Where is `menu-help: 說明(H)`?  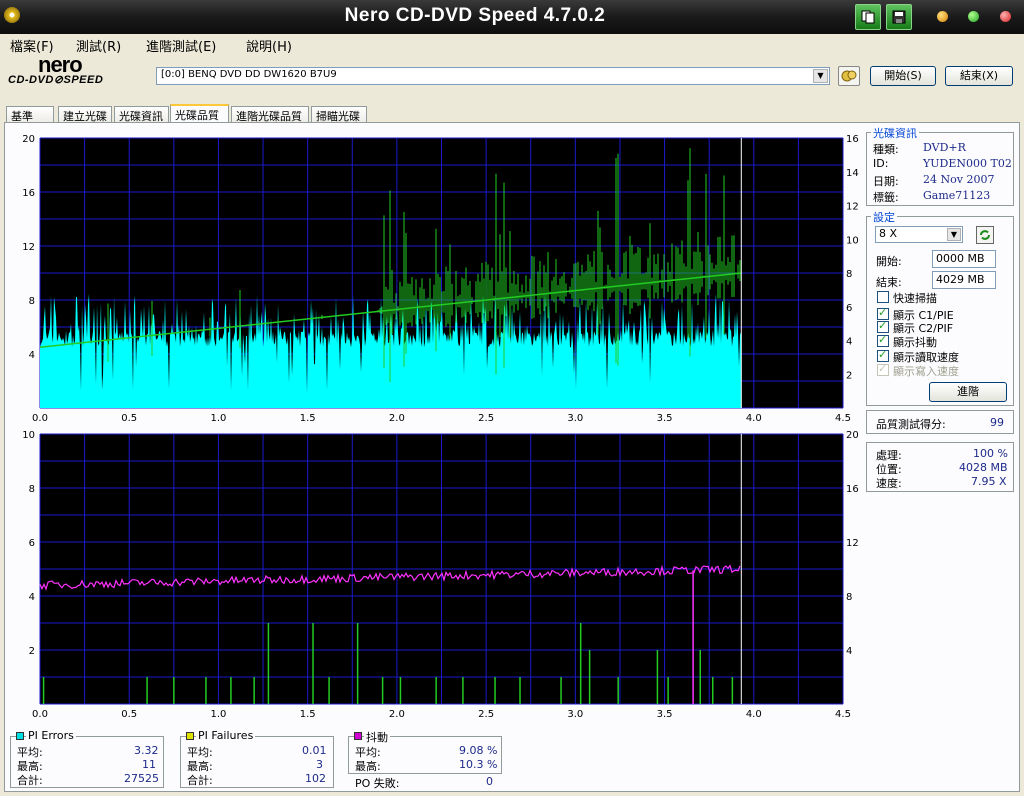
menu-help: 說明(H) is located at coordinates (269, 45).